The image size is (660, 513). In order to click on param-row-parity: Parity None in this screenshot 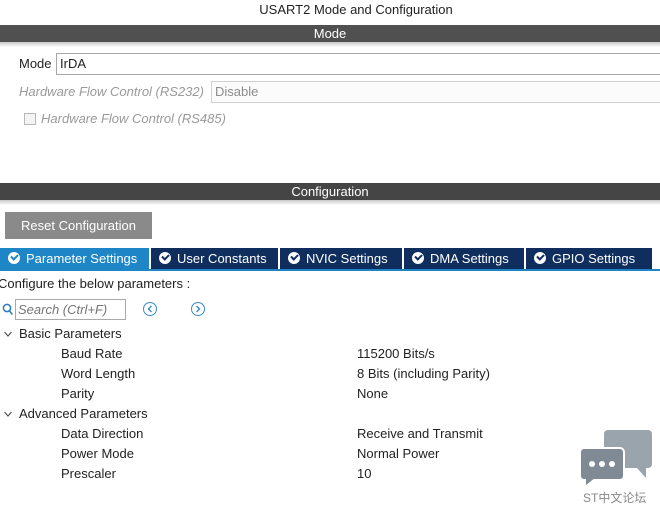, I will do `click(330, 394)`.